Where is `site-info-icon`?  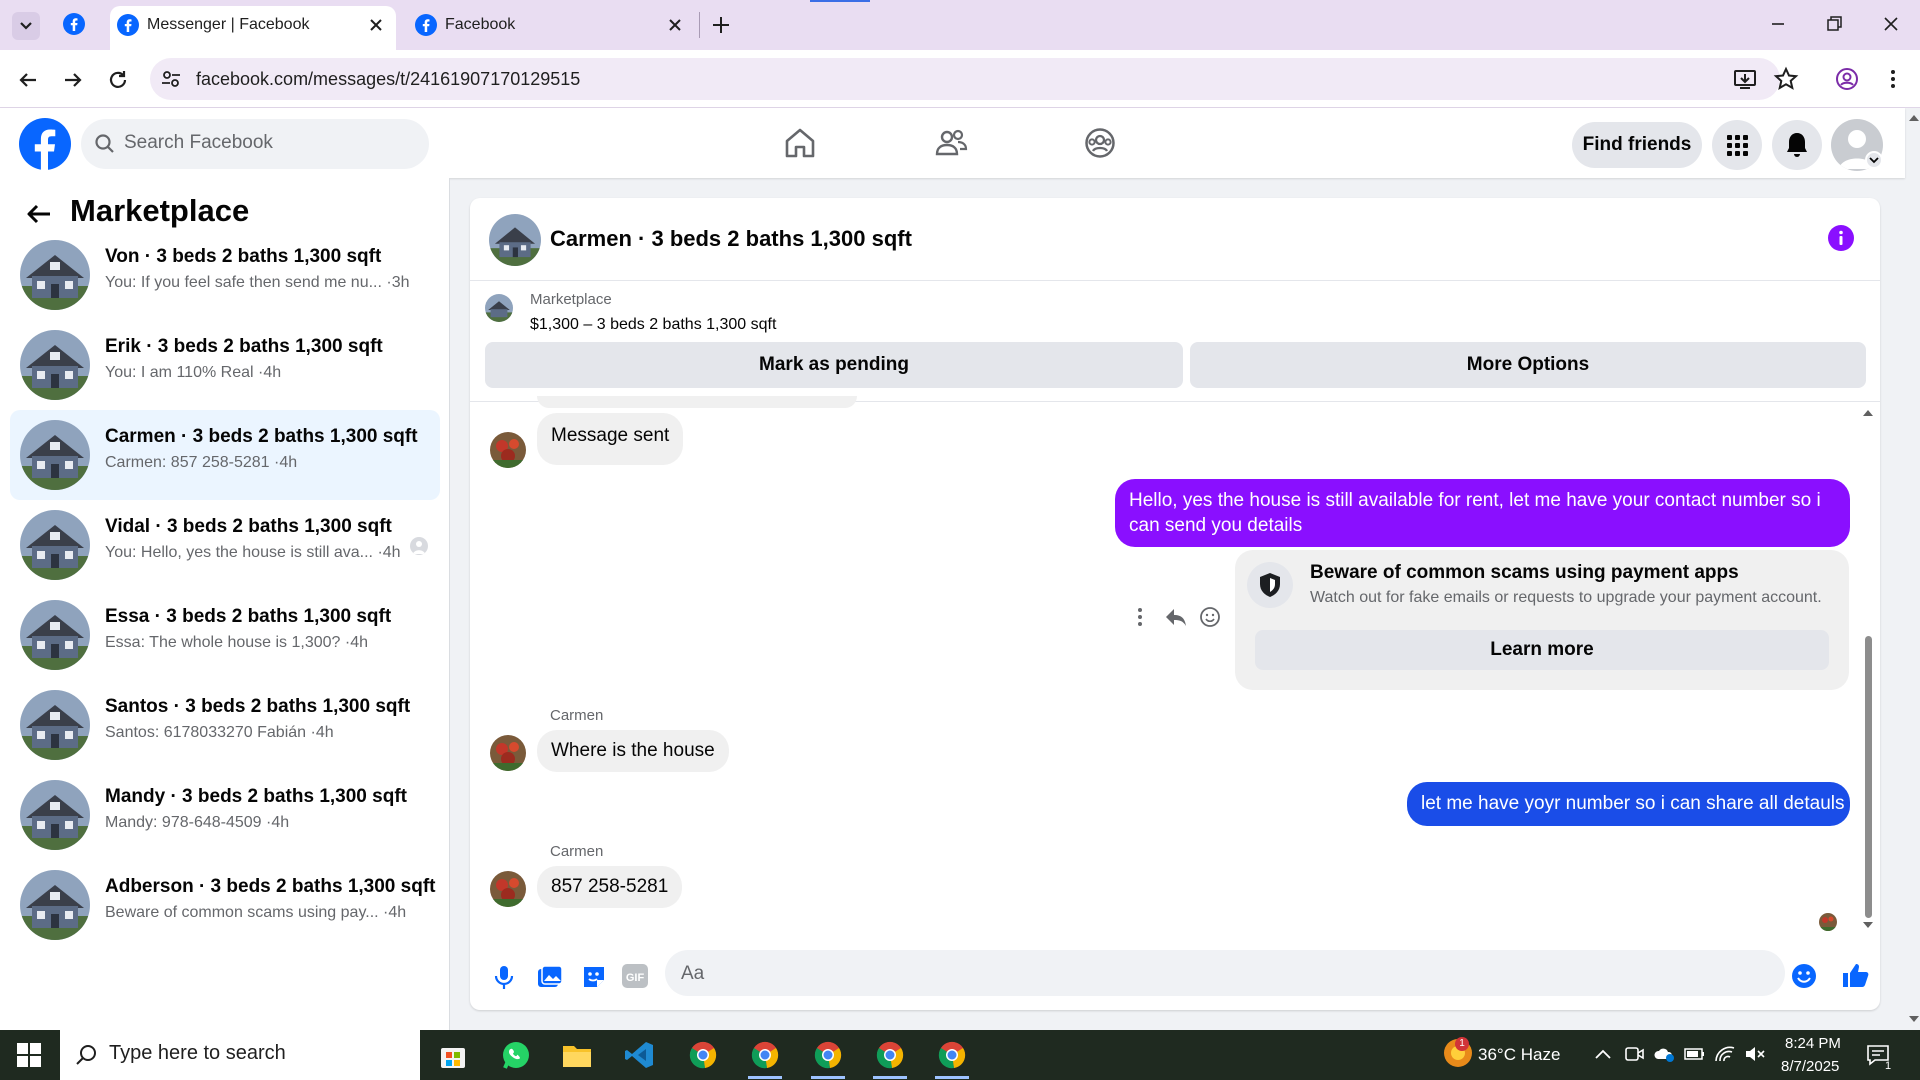
site-info-icon is located at coordinates (171, 79).